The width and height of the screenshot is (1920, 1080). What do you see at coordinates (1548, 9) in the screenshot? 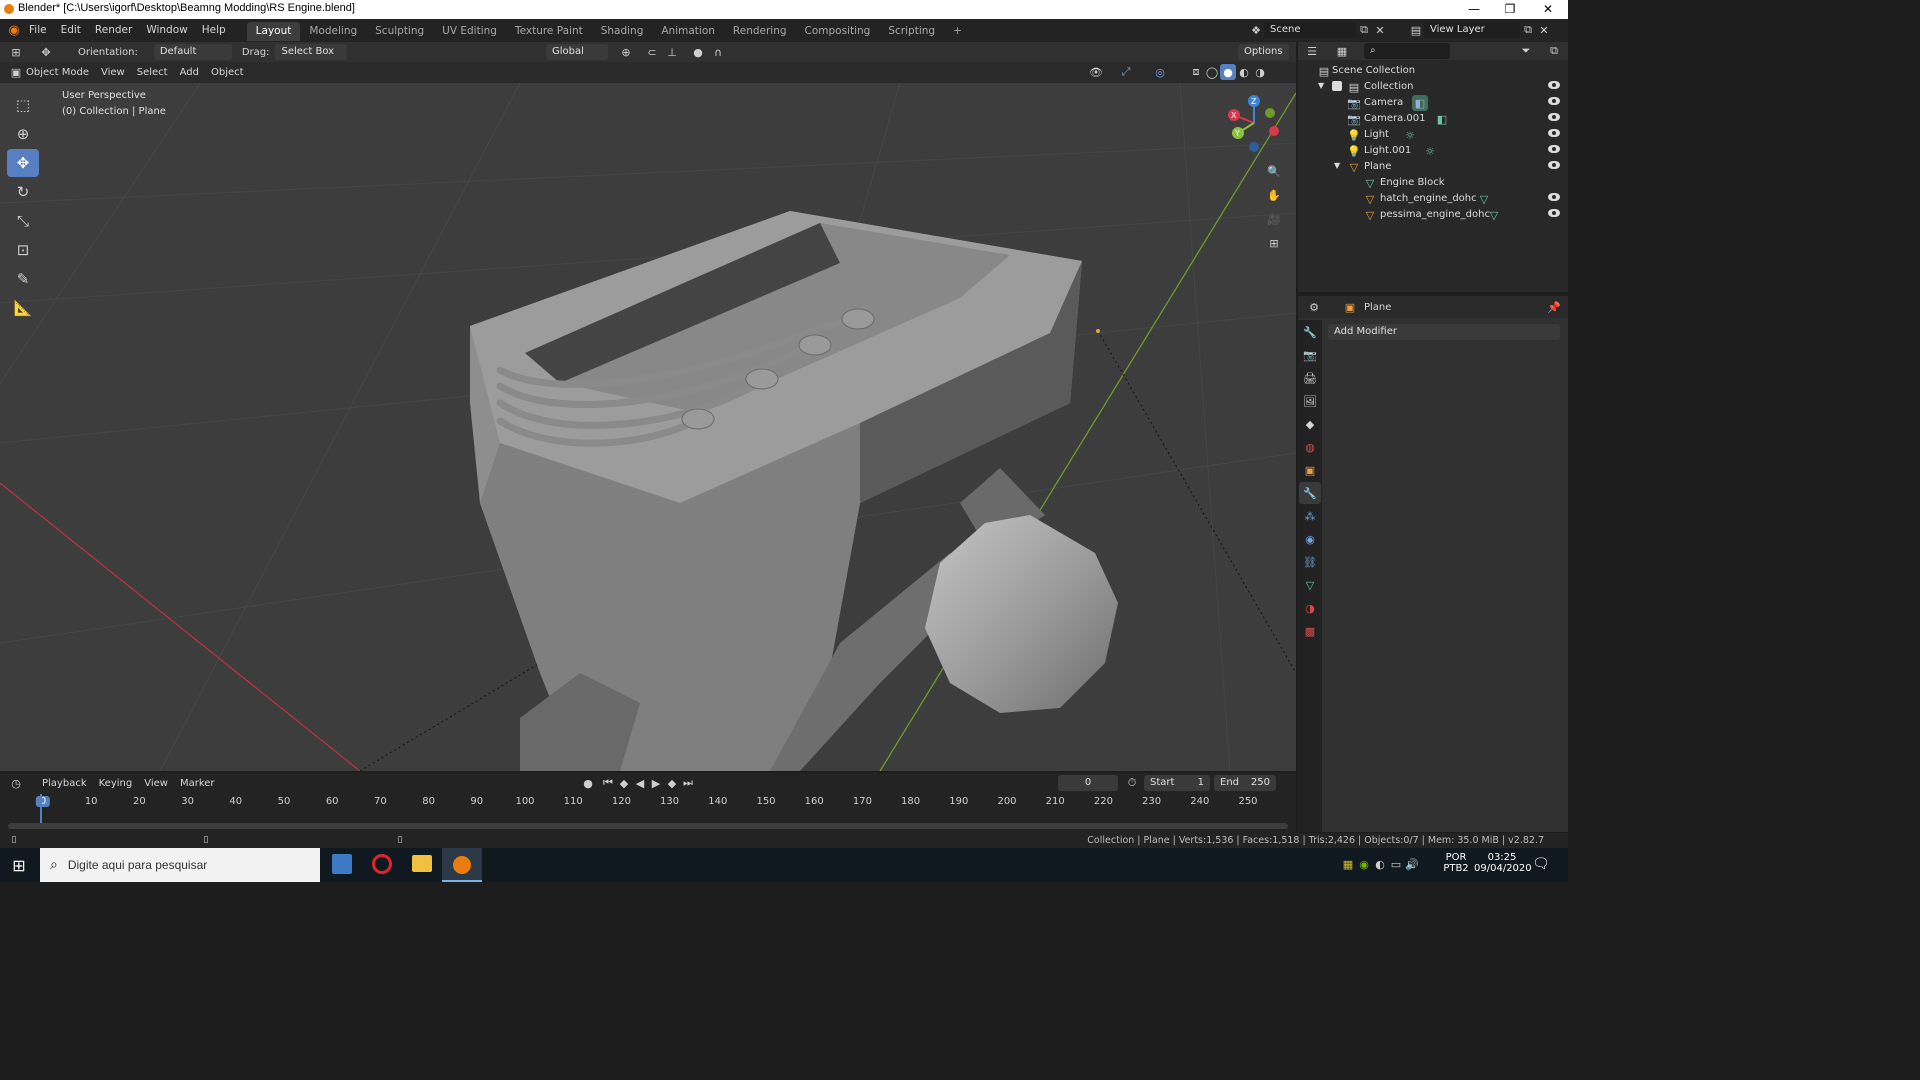
I see `close-button: ✕` at bounding box center [1548, 9].